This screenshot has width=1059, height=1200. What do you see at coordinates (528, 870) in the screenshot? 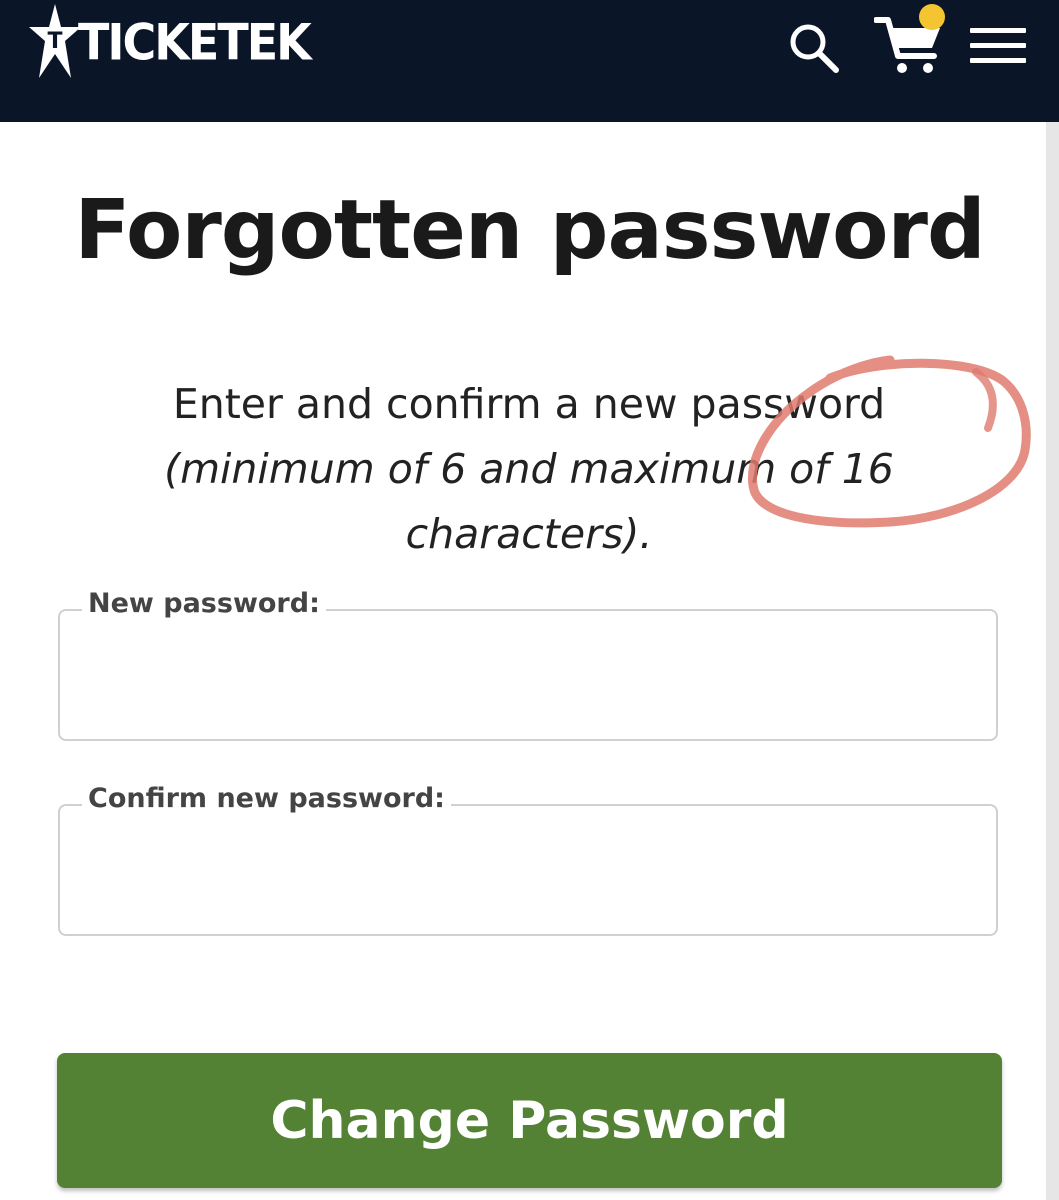
I see `confirm-password-input` at bounding box center [528, 870].